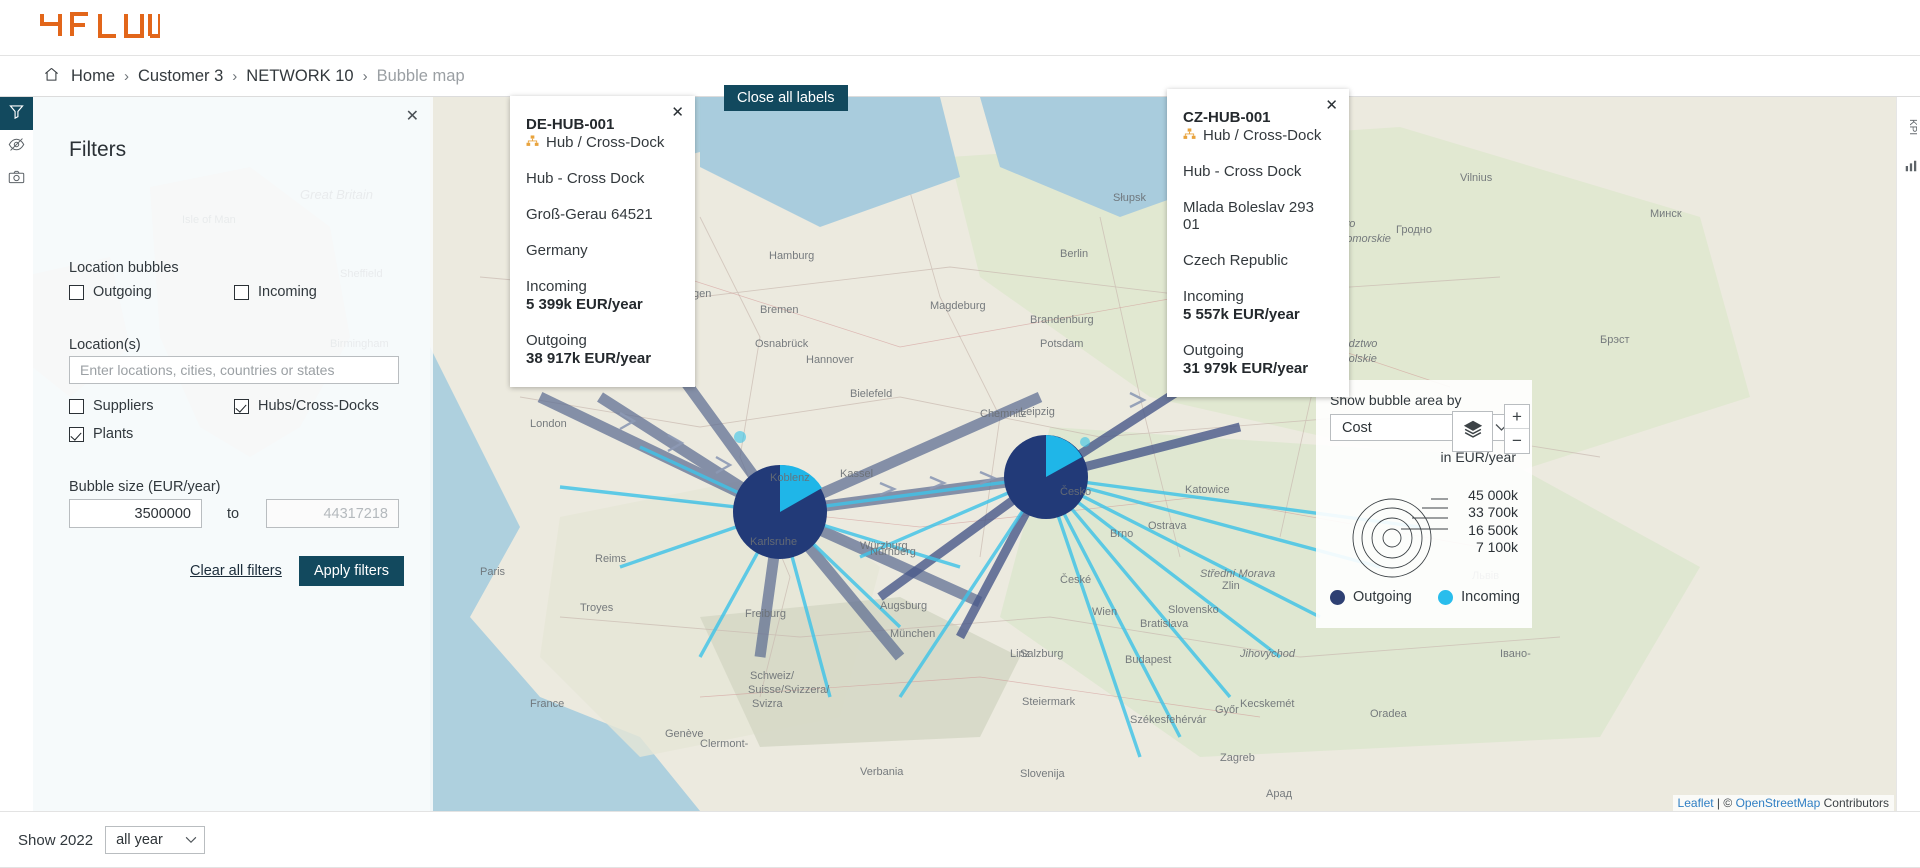 The width and height of the screenshot is (1920, 868). I want to click on svg-text: Augsburg, so click(903, 606).